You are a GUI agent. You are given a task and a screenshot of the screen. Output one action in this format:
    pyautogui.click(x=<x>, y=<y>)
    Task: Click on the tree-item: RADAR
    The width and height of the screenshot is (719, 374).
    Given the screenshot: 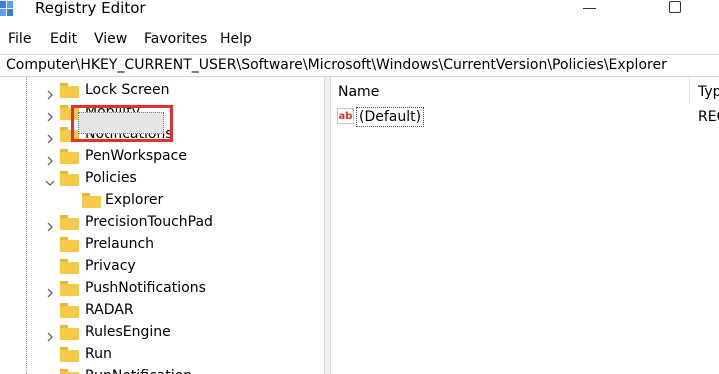 What is the action you would take?
    pyautogui.click(x=162, y=310)
    